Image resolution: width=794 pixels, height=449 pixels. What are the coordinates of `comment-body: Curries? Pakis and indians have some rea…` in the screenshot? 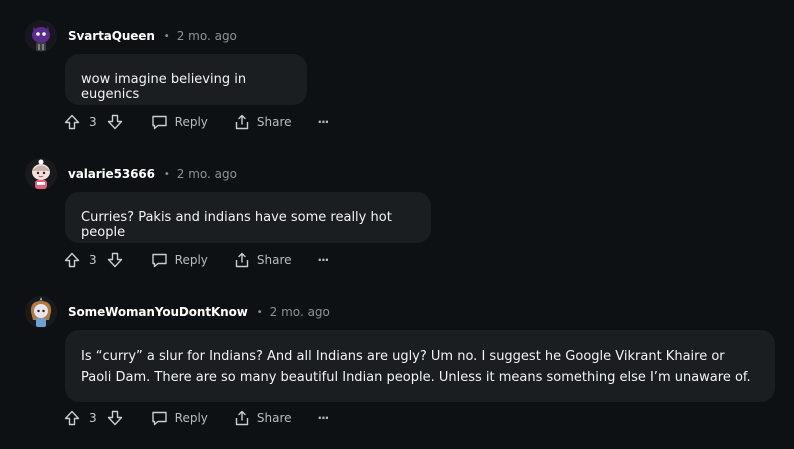 It's located at (248, 217).